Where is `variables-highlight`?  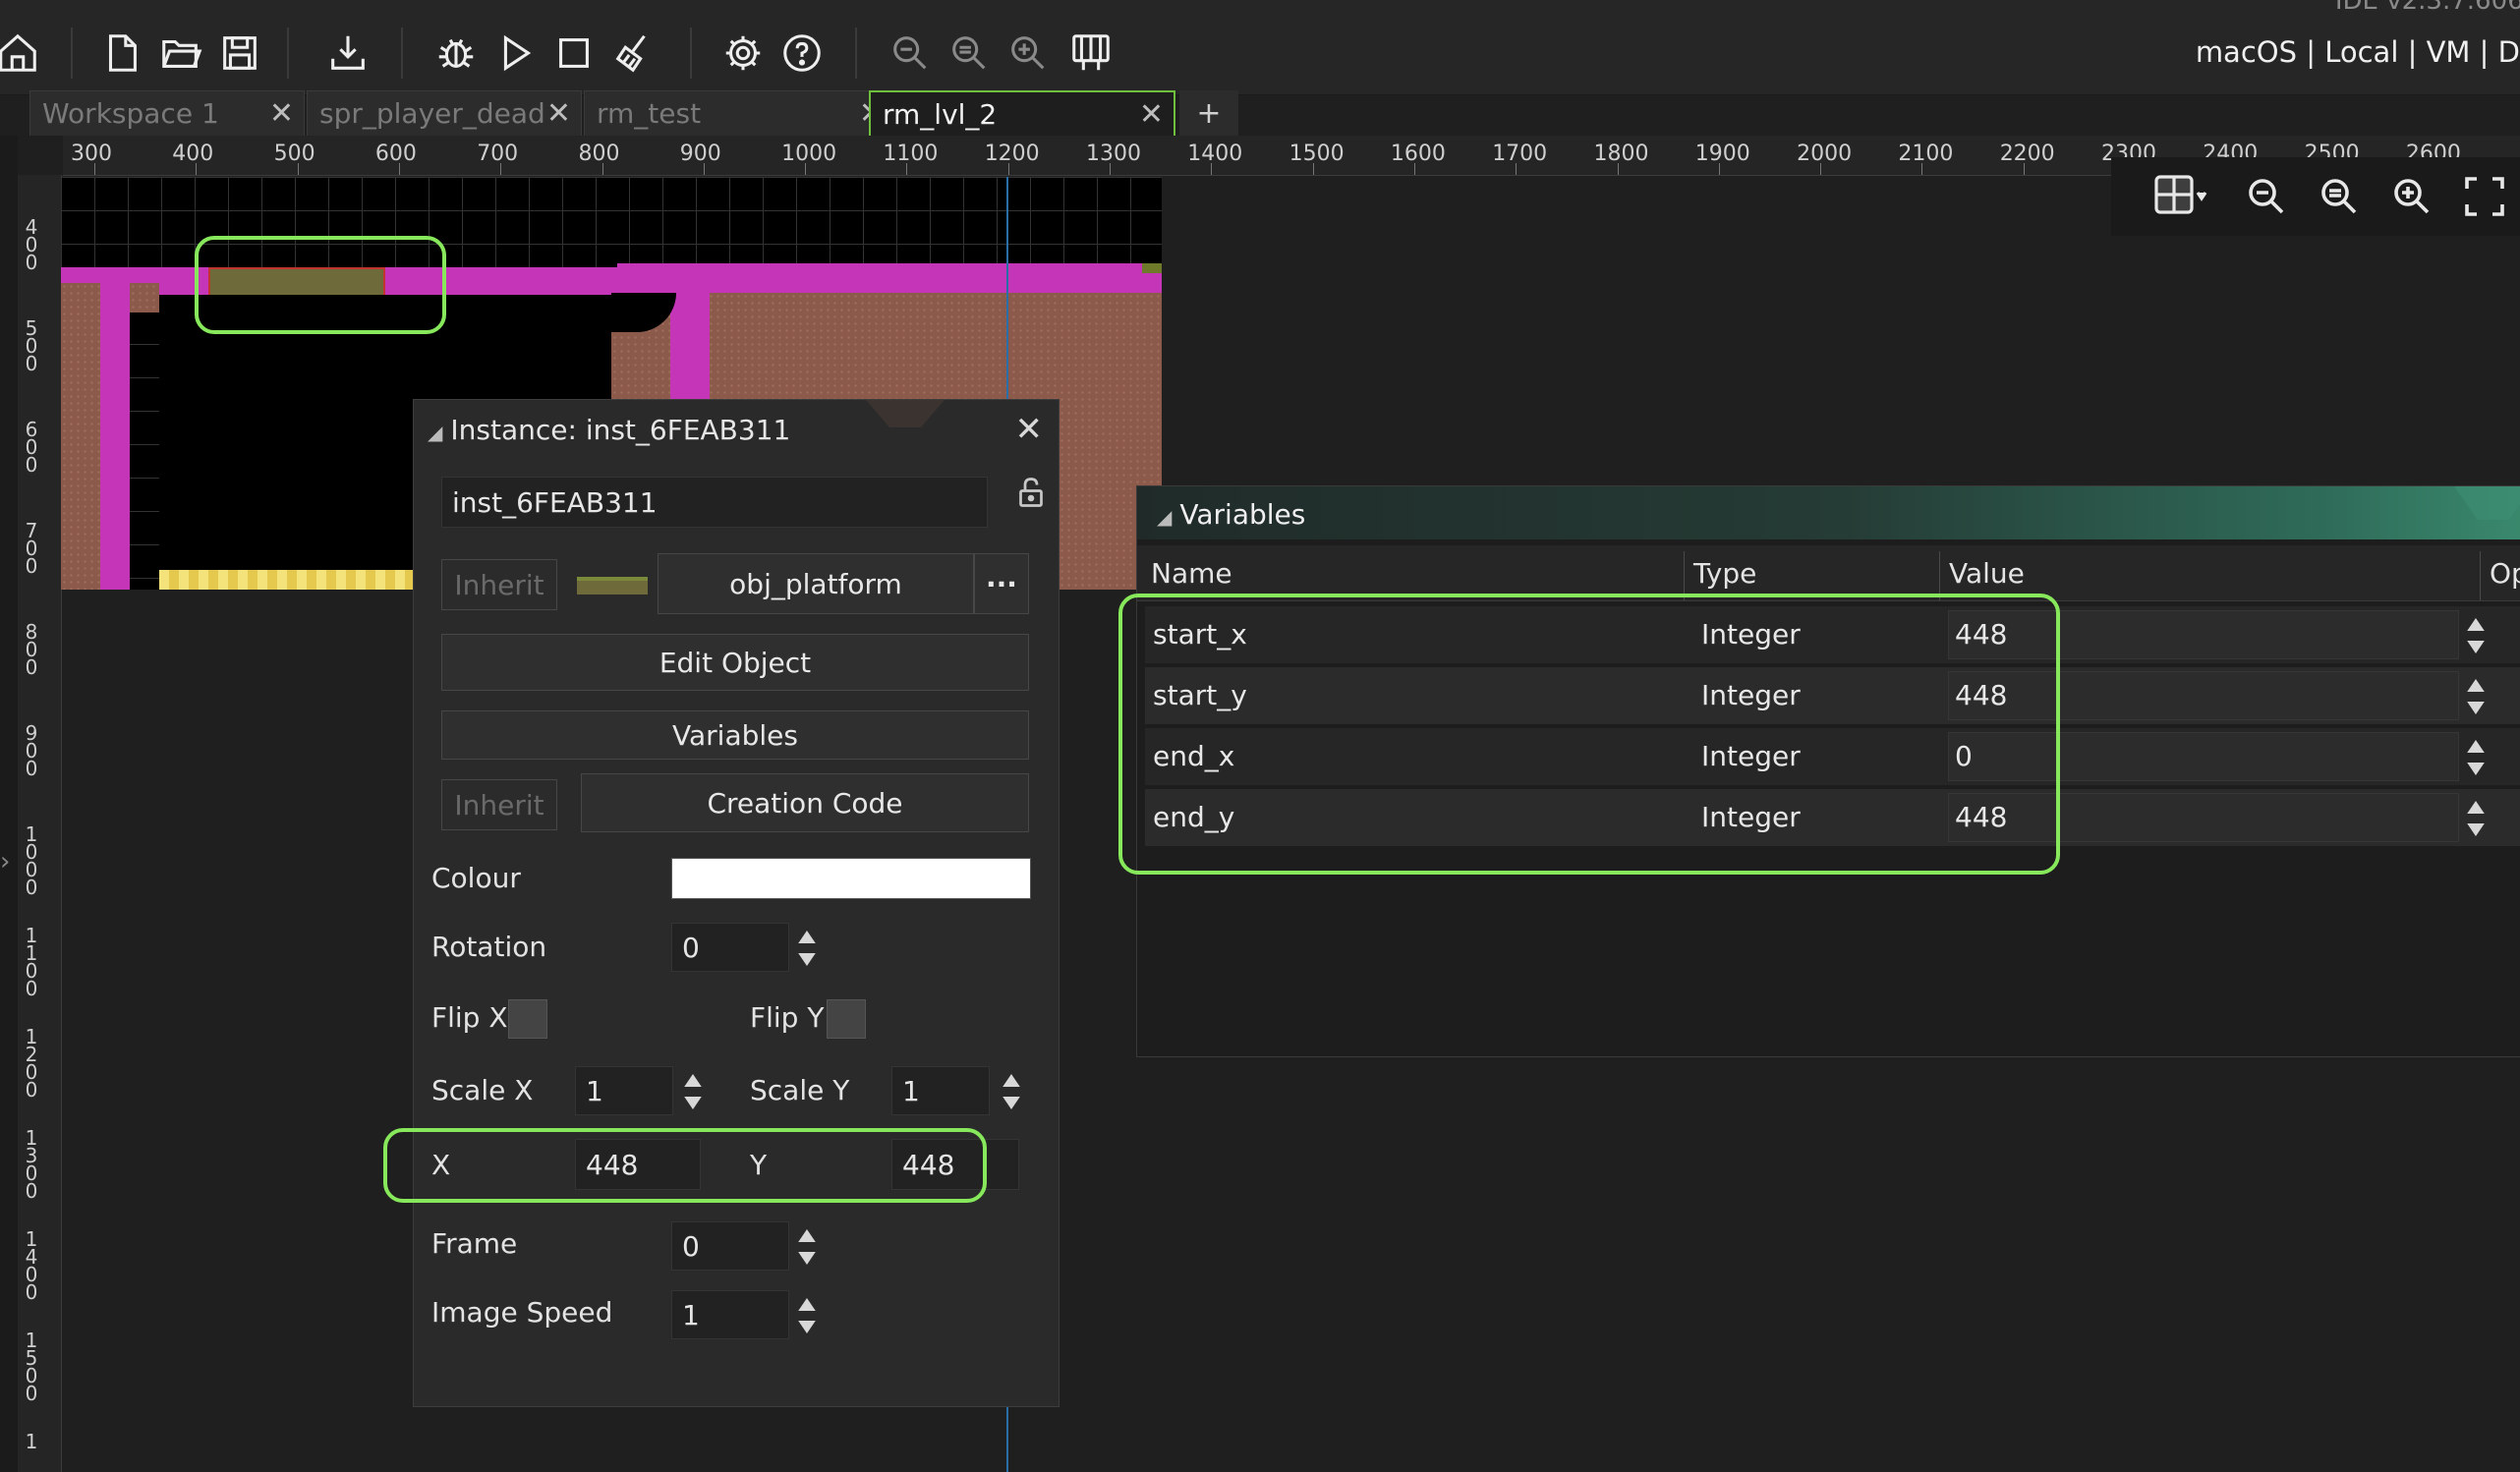 variables-highlight is located at coordinates (1589, 735).